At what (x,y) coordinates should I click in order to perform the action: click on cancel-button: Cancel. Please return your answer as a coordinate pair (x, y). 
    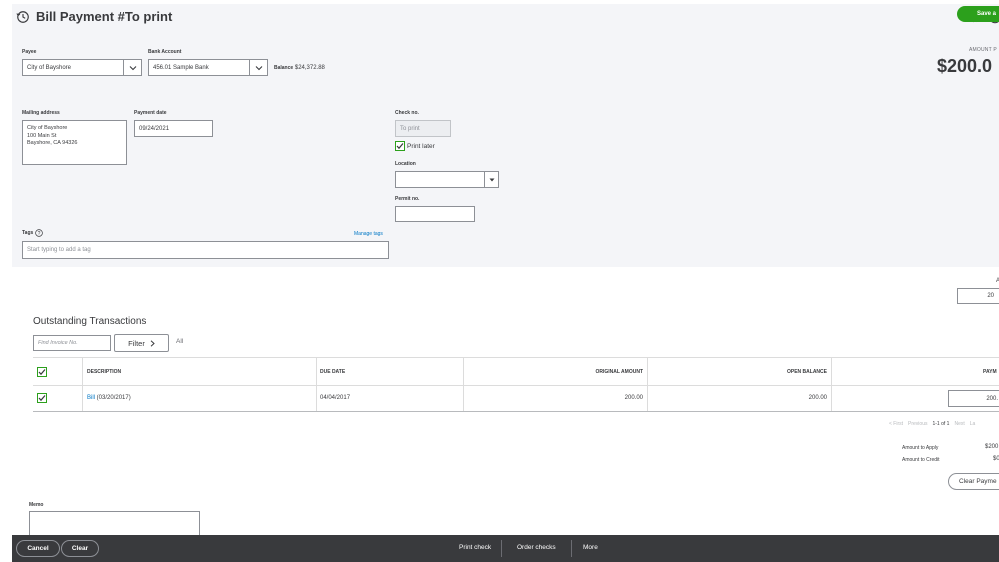
    Looking at the image, I should click on (38, 548).